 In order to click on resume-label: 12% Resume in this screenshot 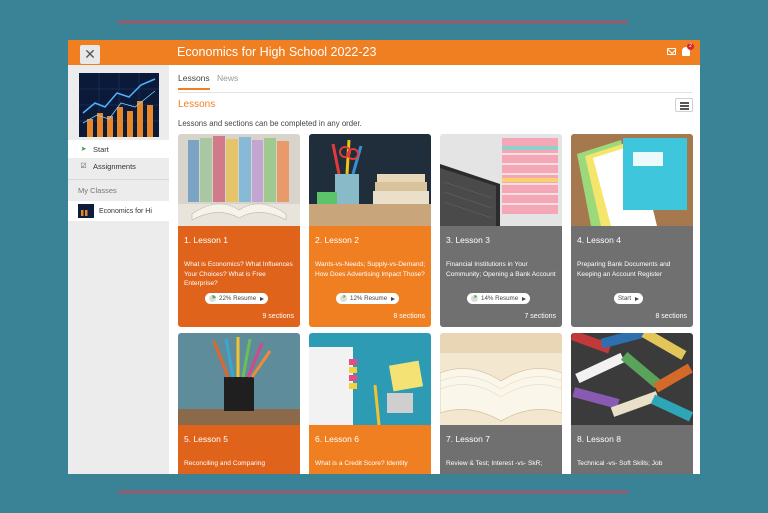, I will do `click(369, 298)`.